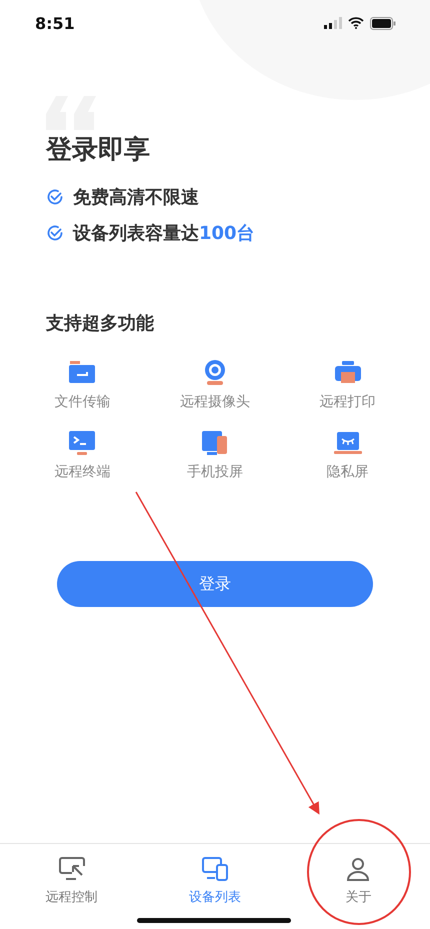  What do you see at coordinates (215, 584) in the screenshot?
I see `login-button: 登录` at bounding box center [215, 584].